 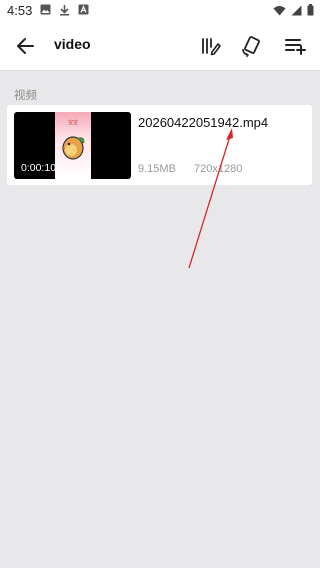 I want to click on video-resolution: 720x1280, so click(x=218, y=169).